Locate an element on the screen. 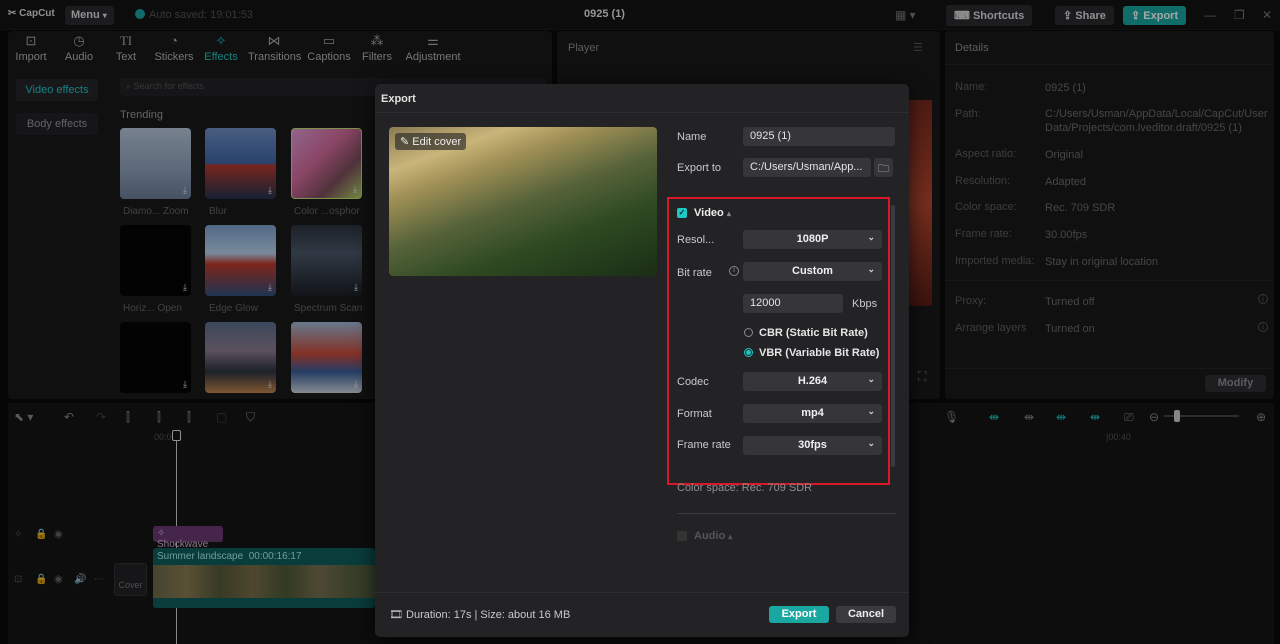 The image size is (1280, 644). dialog-scrollbar is located at coordinates (893, 336).